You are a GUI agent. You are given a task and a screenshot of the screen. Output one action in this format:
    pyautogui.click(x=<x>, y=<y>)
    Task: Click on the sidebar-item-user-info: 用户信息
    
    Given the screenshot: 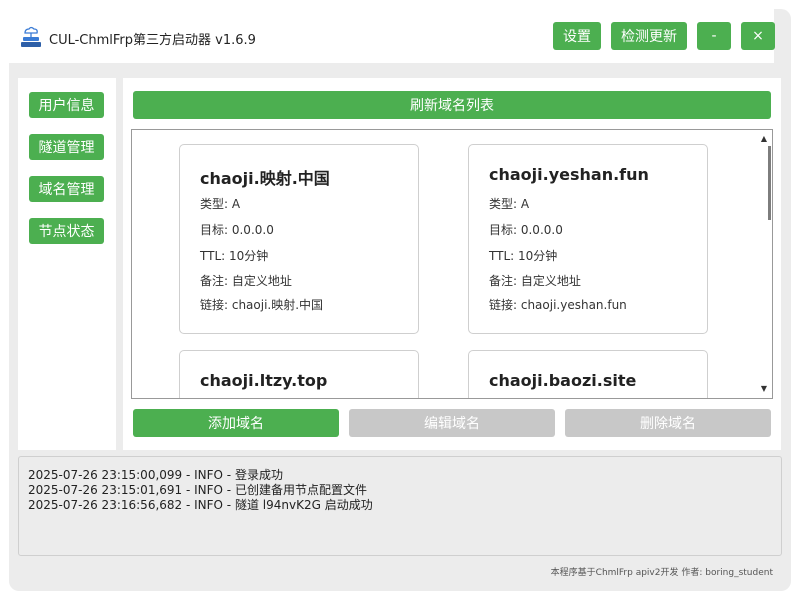 What is the action you would take?
    pyautogui.click(x=66, y=105)
    